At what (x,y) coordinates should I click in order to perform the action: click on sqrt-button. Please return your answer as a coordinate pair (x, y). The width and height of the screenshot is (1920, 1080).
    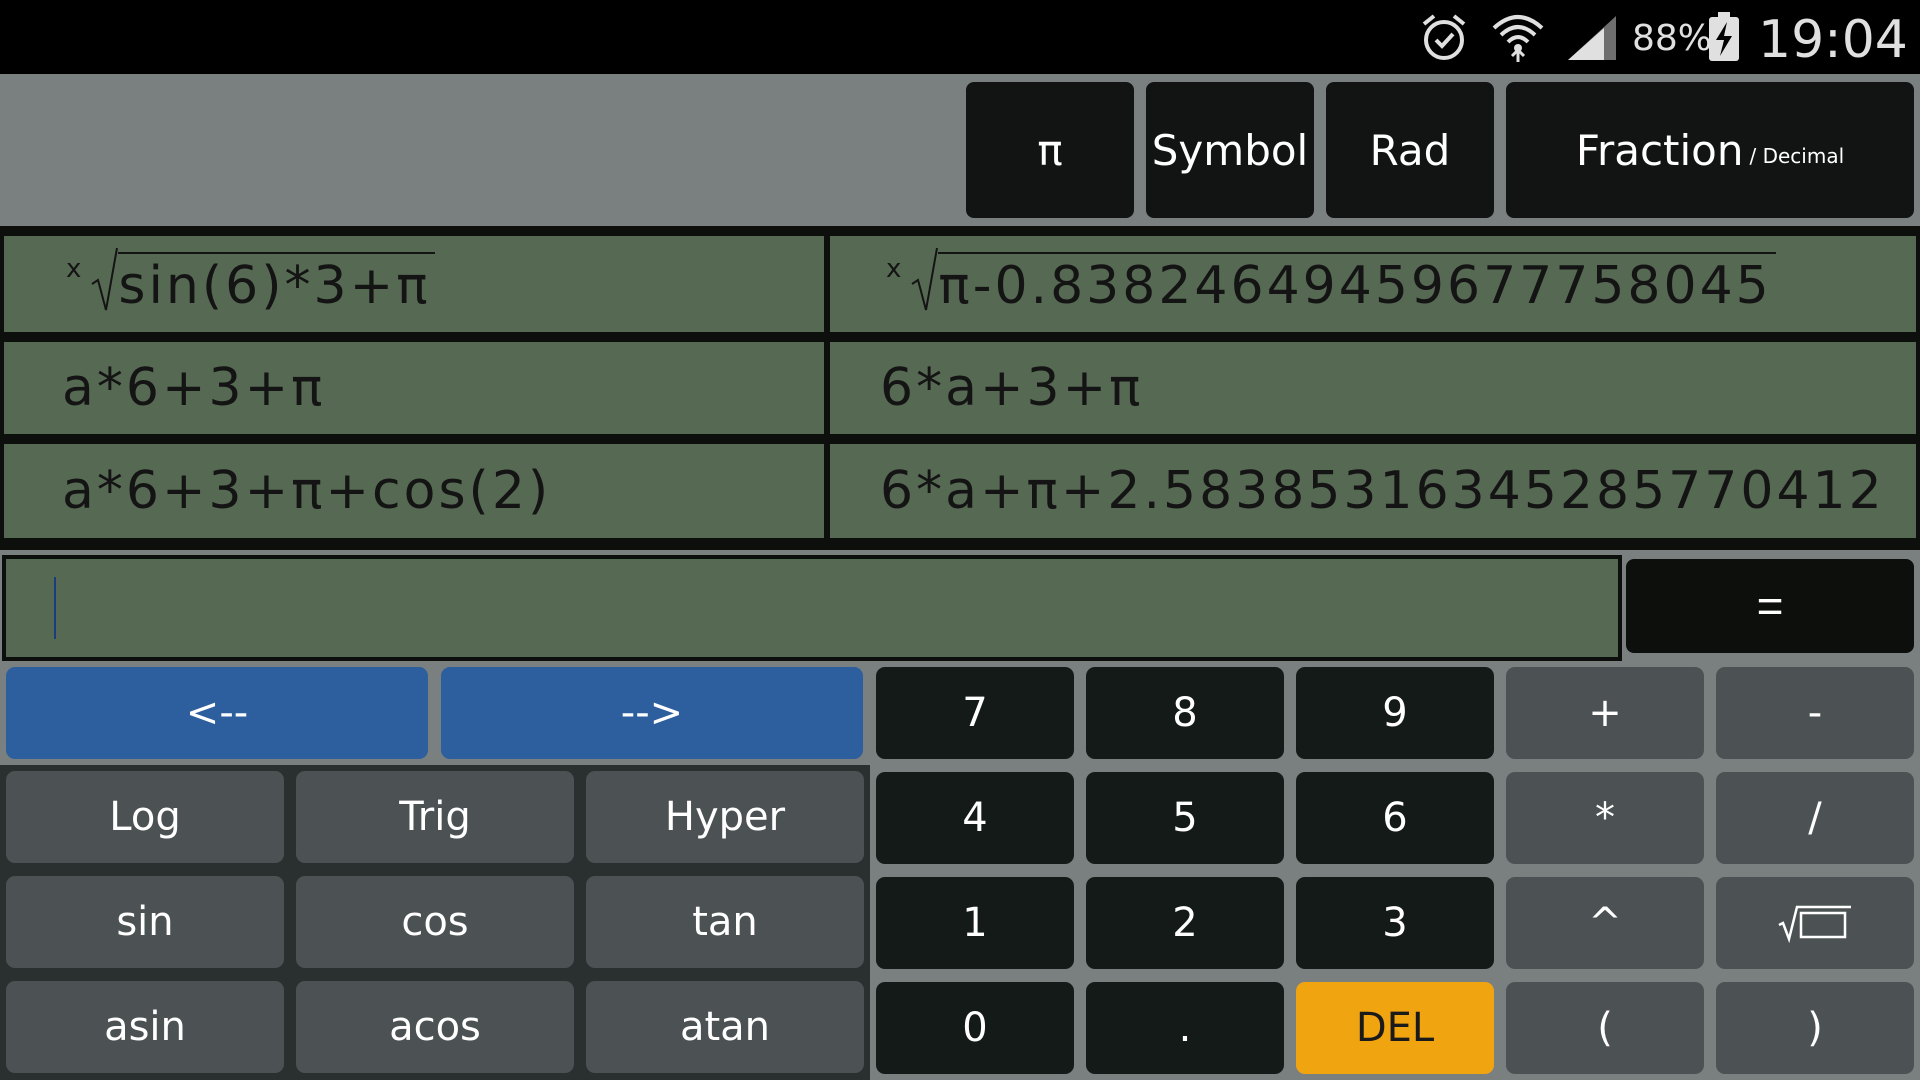
    Looking at the image, I should click on (1815, 923).